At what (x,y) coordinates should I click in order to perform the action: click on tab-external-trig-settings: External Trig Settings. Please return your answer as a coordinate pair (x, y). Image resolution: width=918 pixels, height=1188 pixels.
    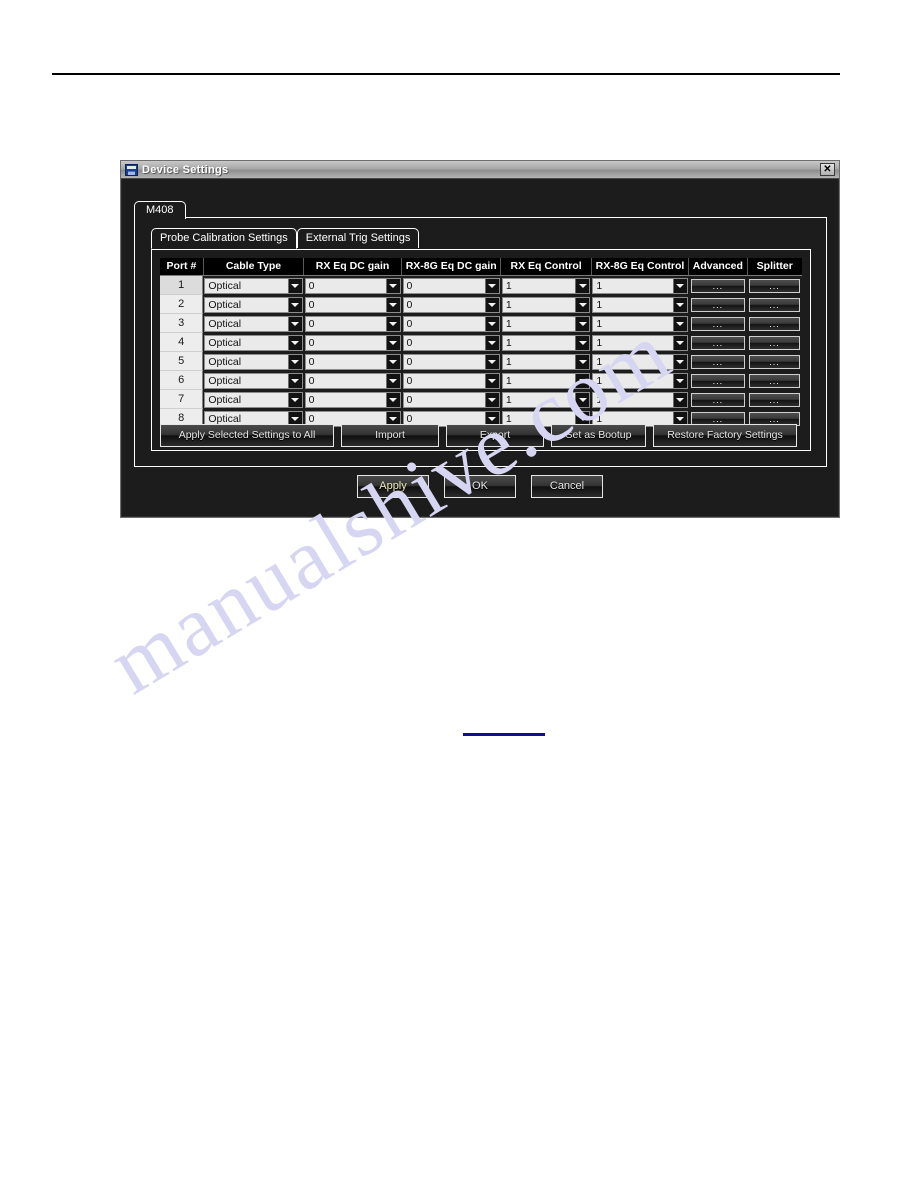
    Looking at the image, I should click on (358, 238).